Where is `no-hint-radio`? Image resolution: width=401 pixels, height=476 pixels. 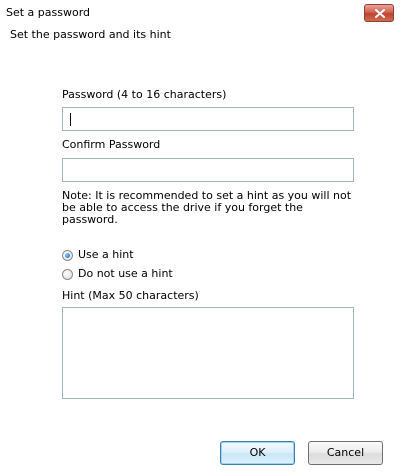 no-hint-radio is located at coordinates (67, 274).